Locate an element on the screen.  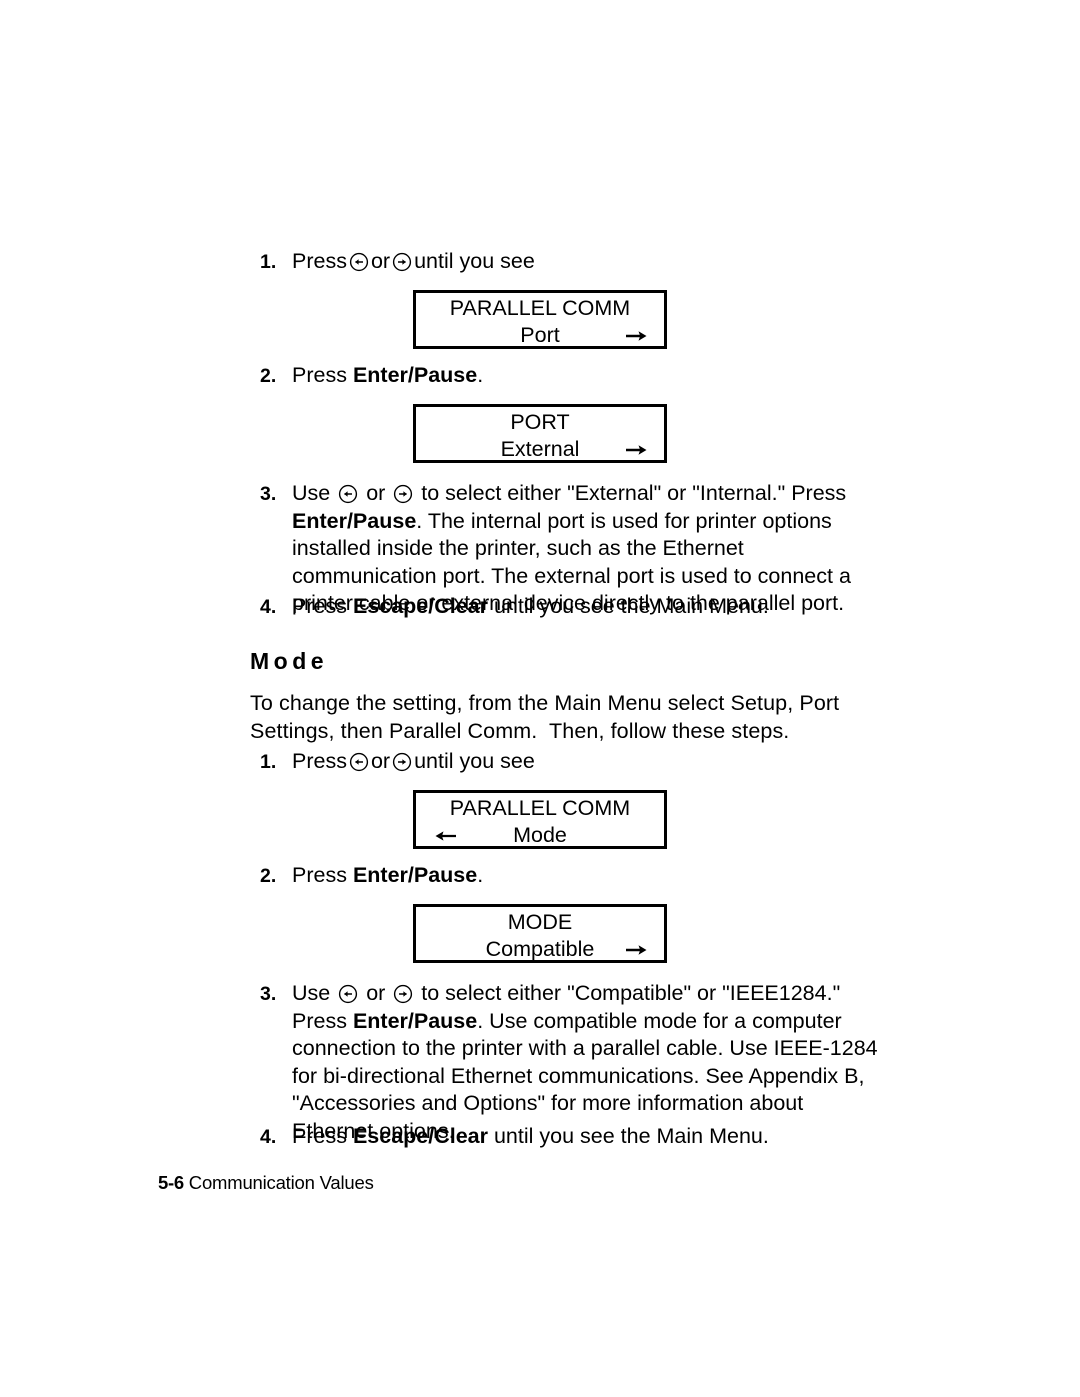
lcd-line-2: Compatible is located at coordinates (540, 949).